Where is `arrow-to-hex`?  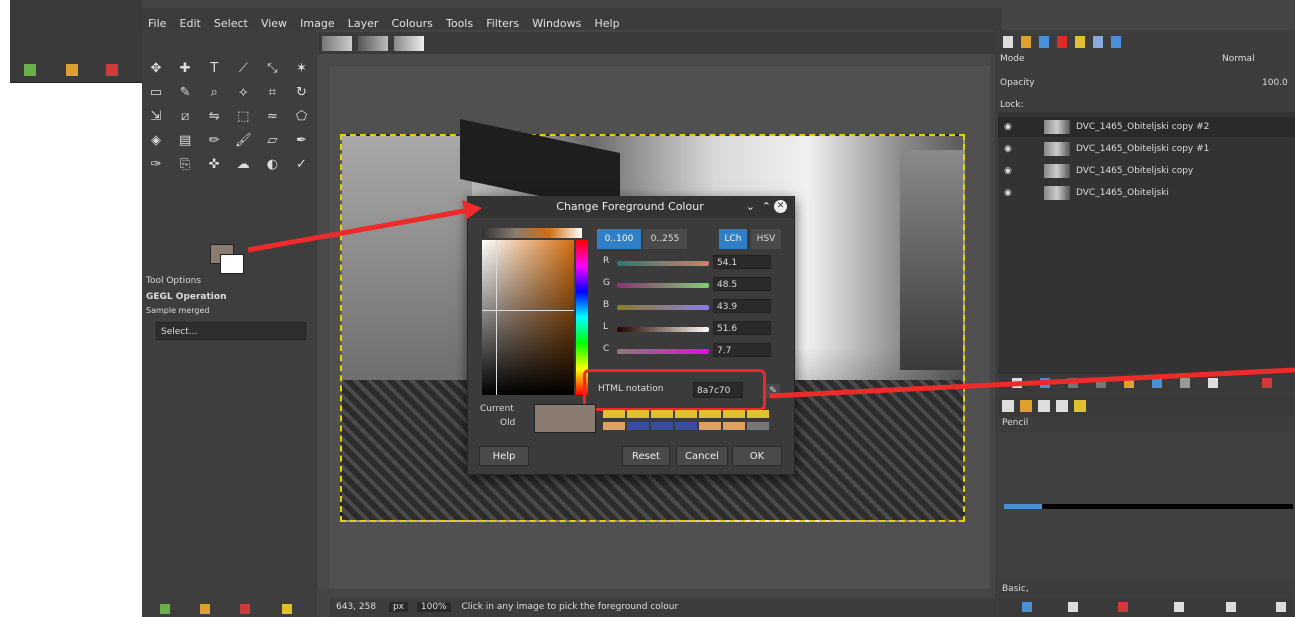
arrow-to-hex is located at coordinates (1032, 383).